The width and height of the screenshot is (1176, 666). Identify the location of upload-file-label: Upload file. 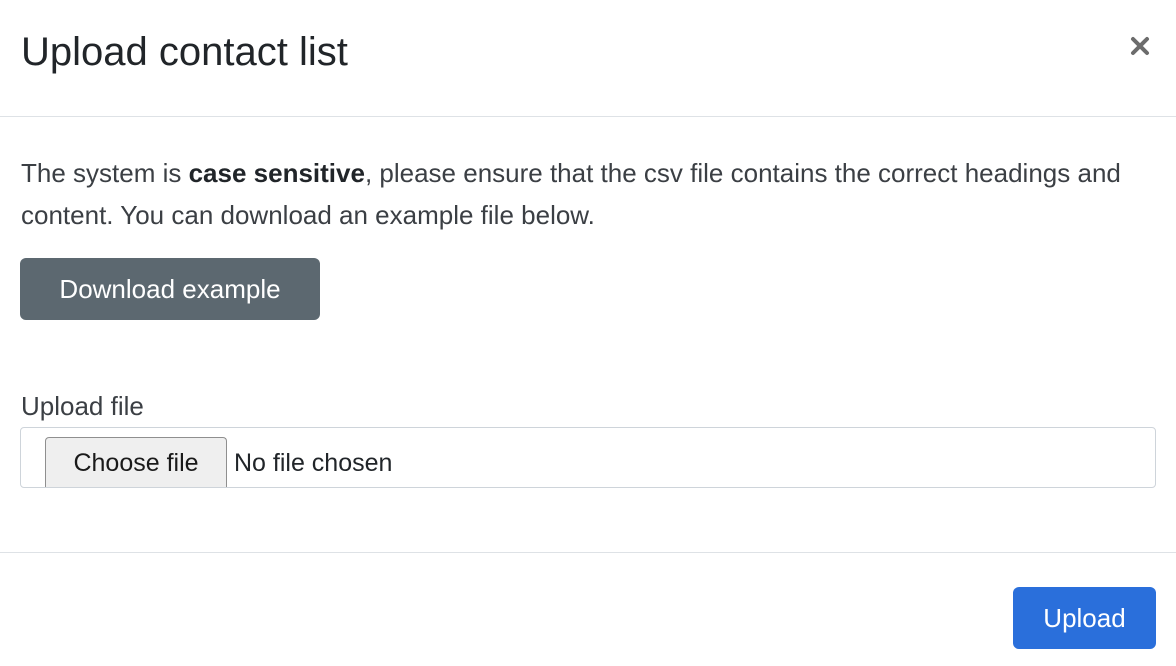
(82, 406).